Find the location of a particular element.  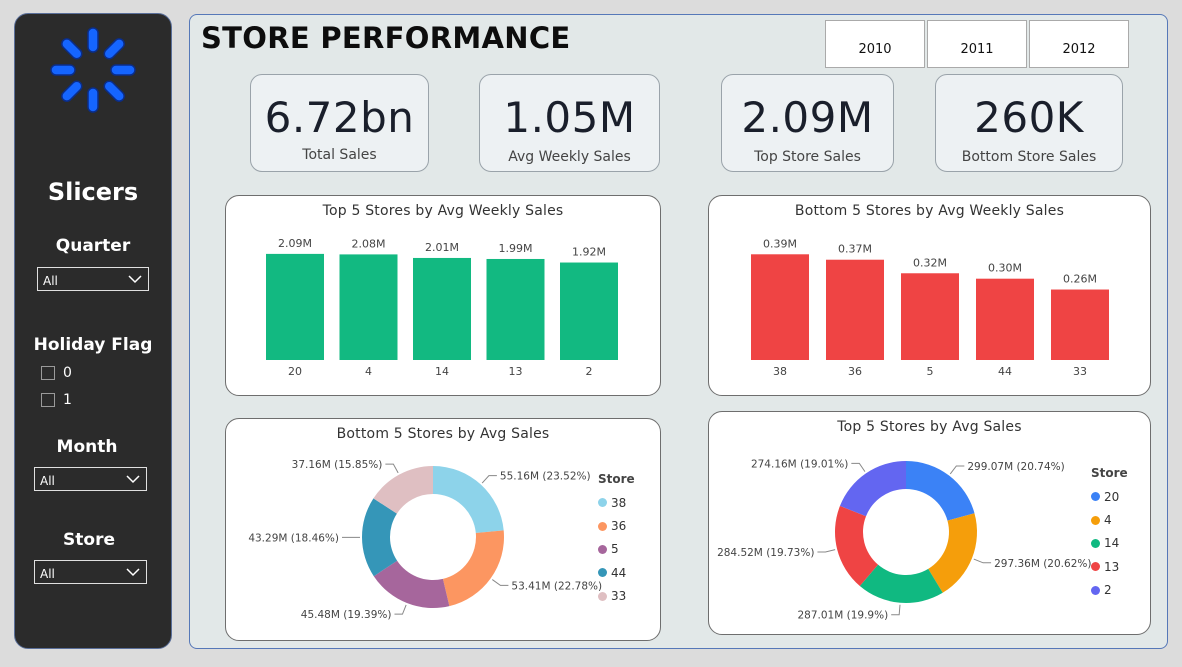

x-tick-label: 14 is located at coordinates (442, 371).